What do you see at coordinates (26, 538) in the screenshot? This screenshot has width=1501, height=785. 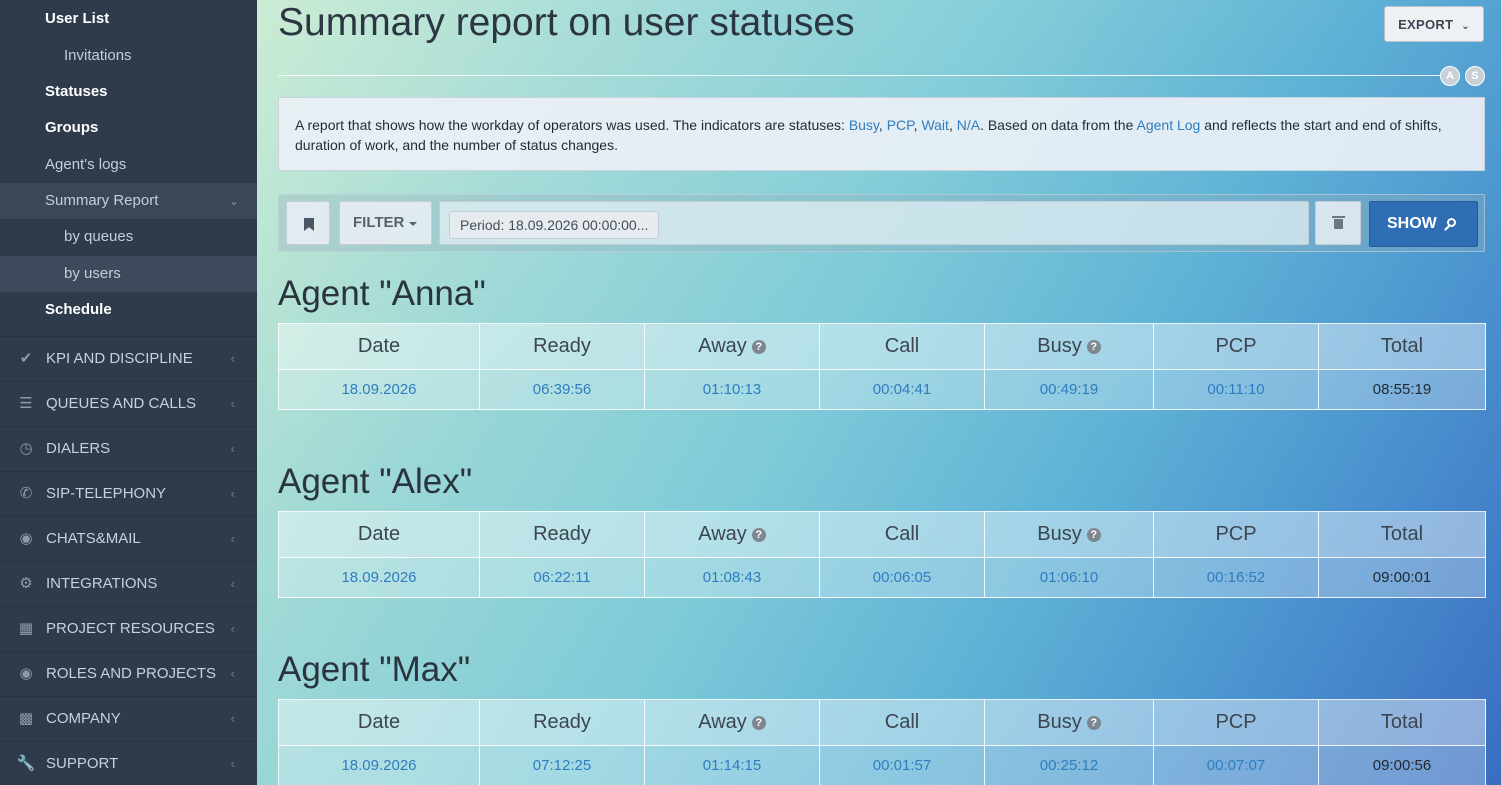 I see `chat-icon: ◉` at bounding box center [26, 538].